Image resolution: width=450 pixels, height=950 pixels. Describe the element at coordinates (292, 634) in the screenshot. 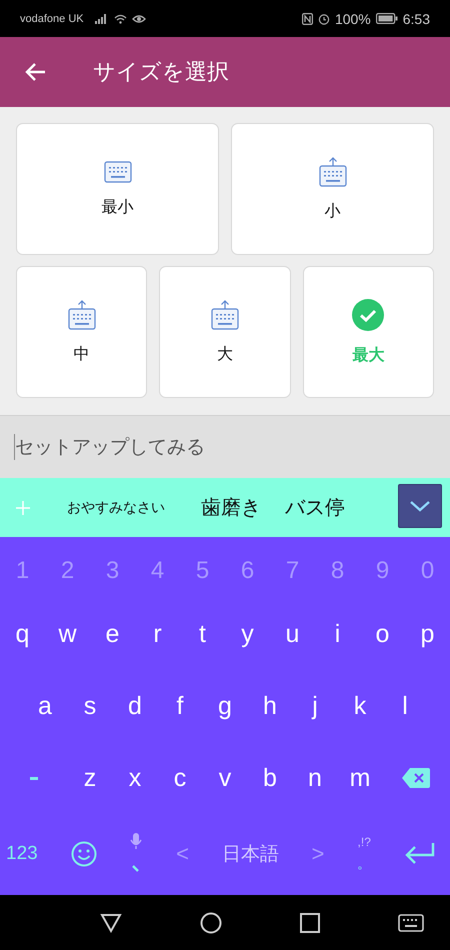

I see `keyboard-key: u` at that location.